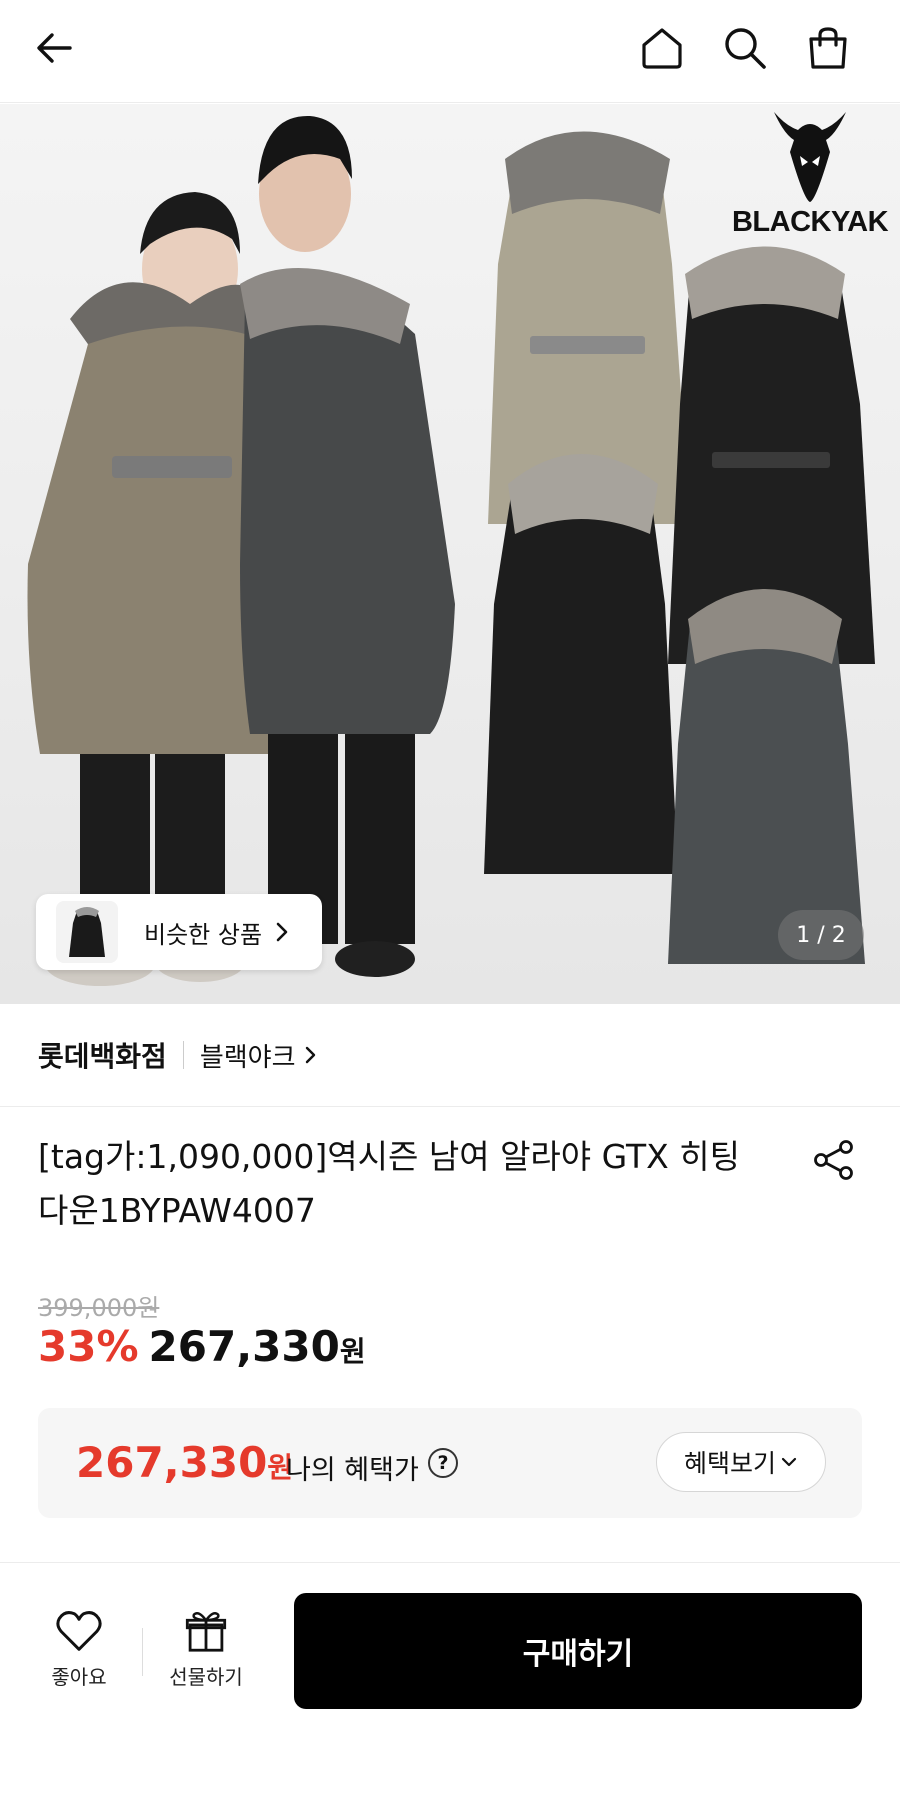  I want to click on cart-button, so click(828, 48).